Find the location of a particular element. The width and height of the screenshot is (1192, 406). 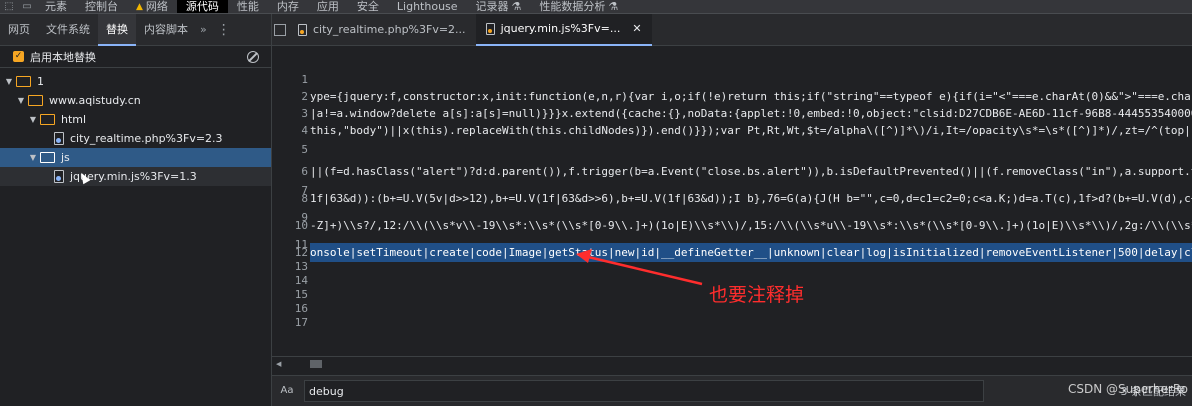

tree-item-label: www.aqistudy.cn is located at coordinates (95, 100).